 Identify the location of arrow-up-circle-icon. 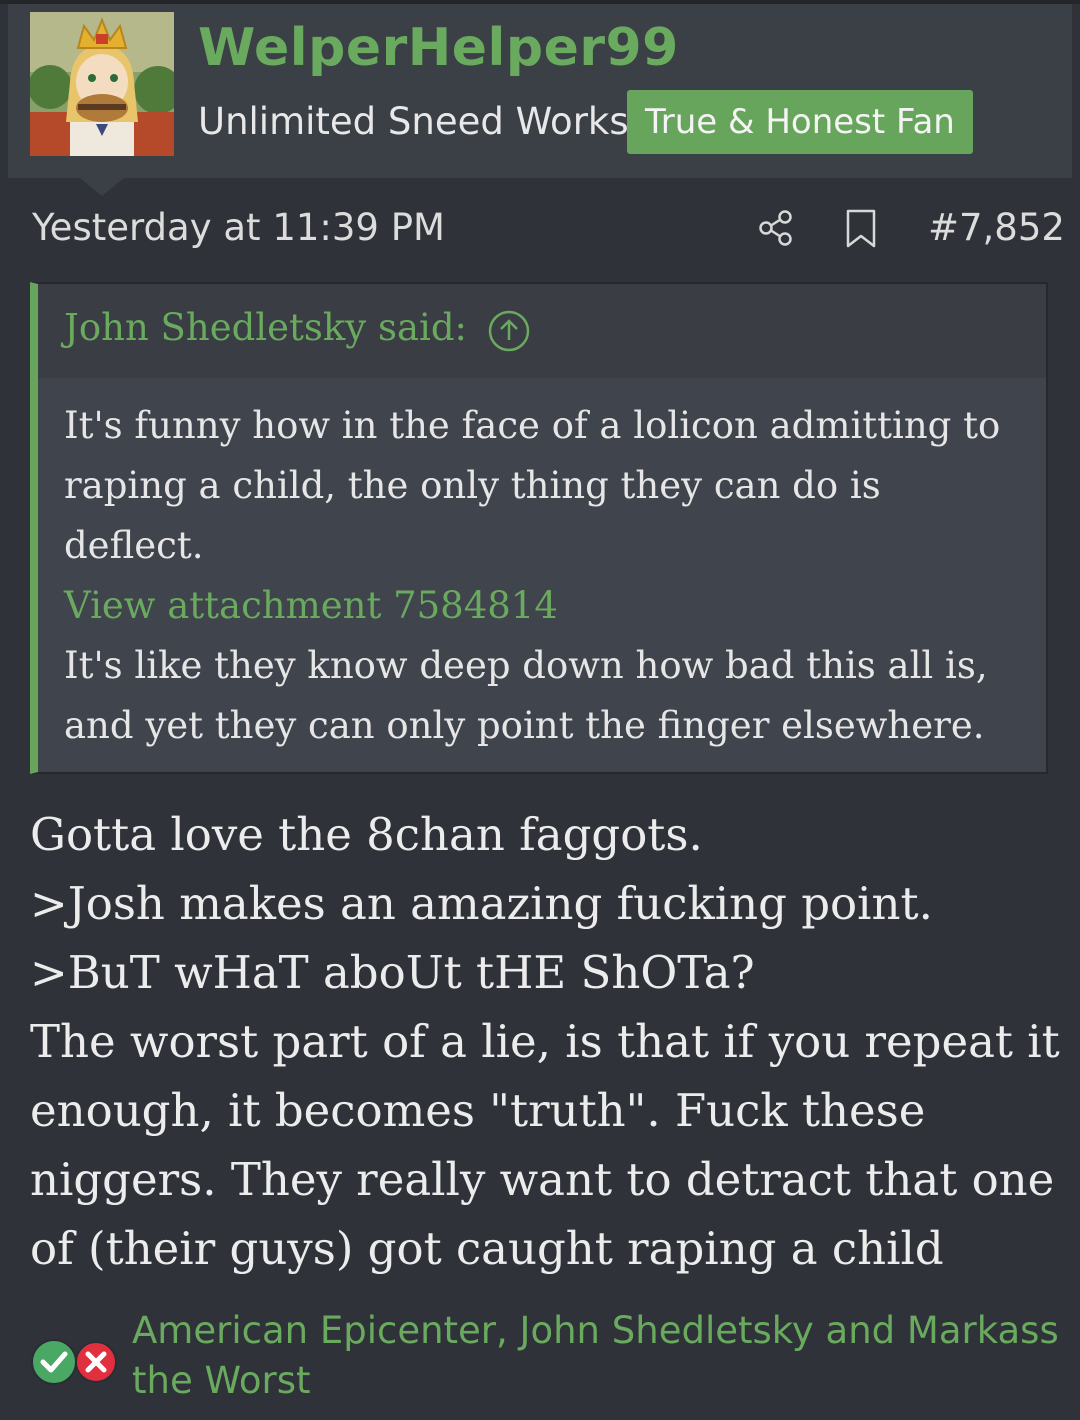
(509, 331).